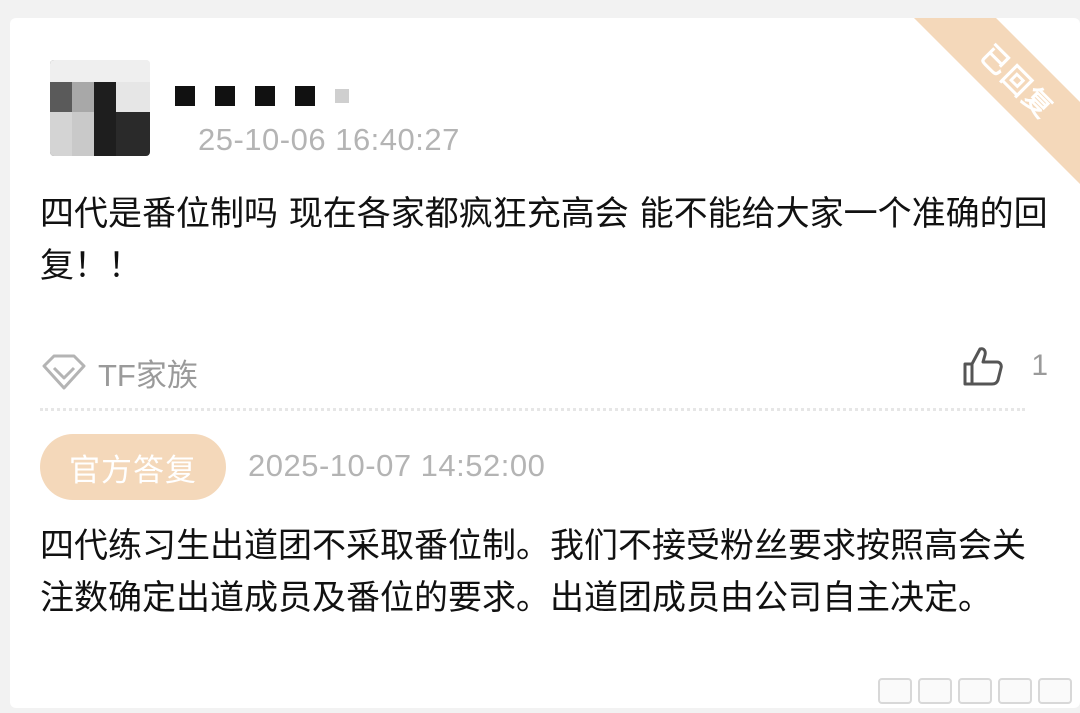  I want to click on official-answer-badge: 官方答复, so click(133, 467).